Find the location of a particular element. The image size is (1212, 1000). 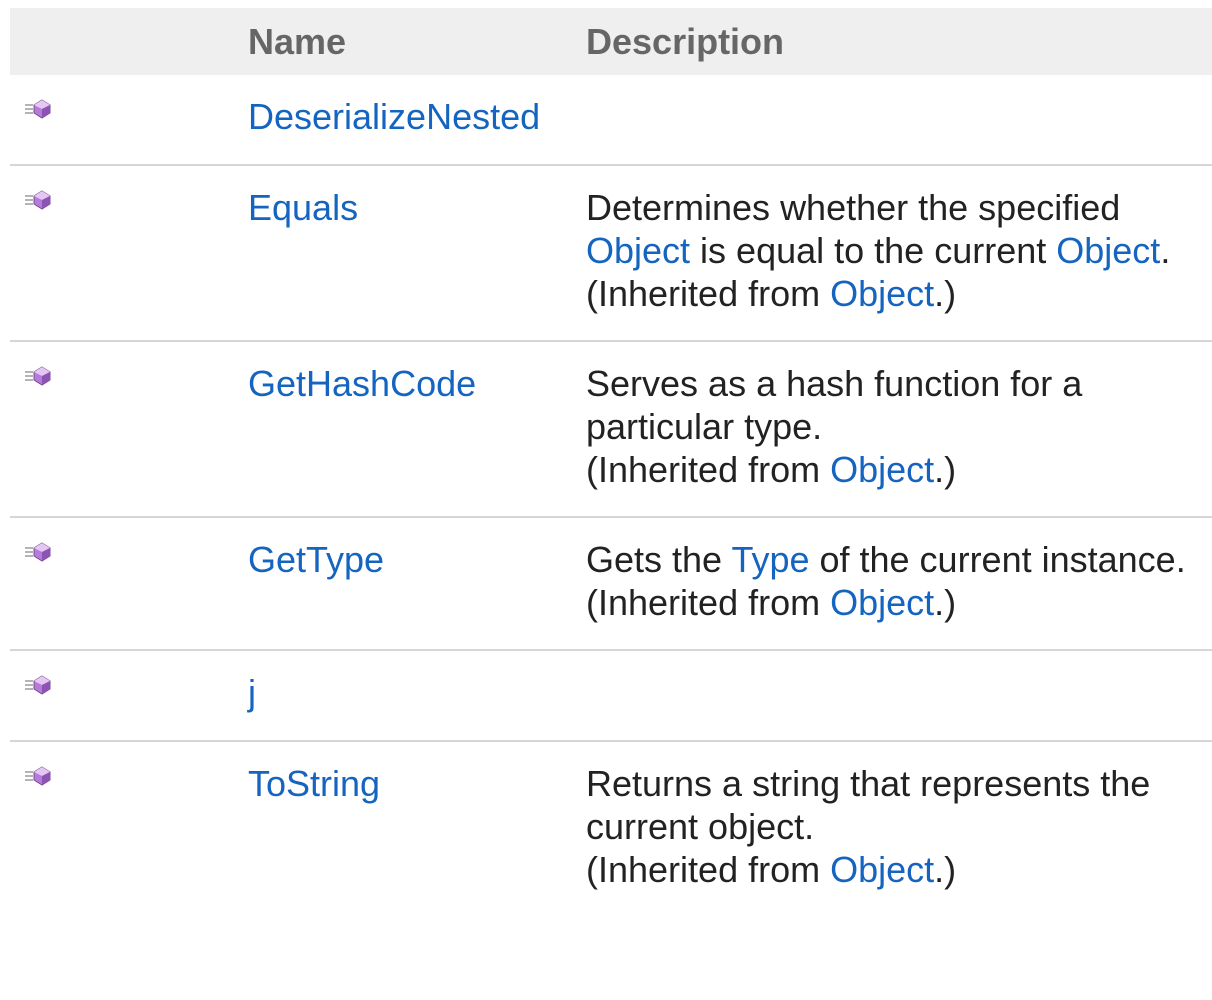

table-row: j is located at coordinates (611, 695).